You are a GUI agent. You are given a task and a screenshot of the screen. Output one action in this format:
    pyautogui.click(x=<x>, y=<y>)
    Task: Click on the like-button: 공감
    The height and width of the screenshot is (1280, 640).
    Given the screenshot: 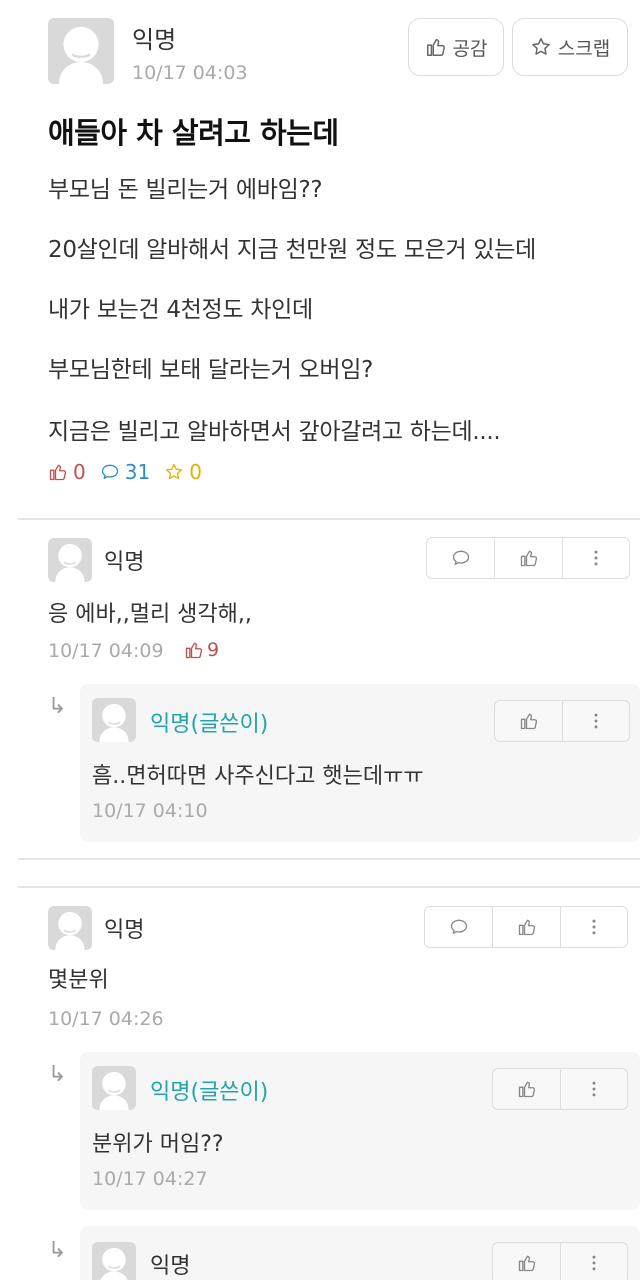 What is the action you would take?
    pyautogui.click(x=456, y=47)
    